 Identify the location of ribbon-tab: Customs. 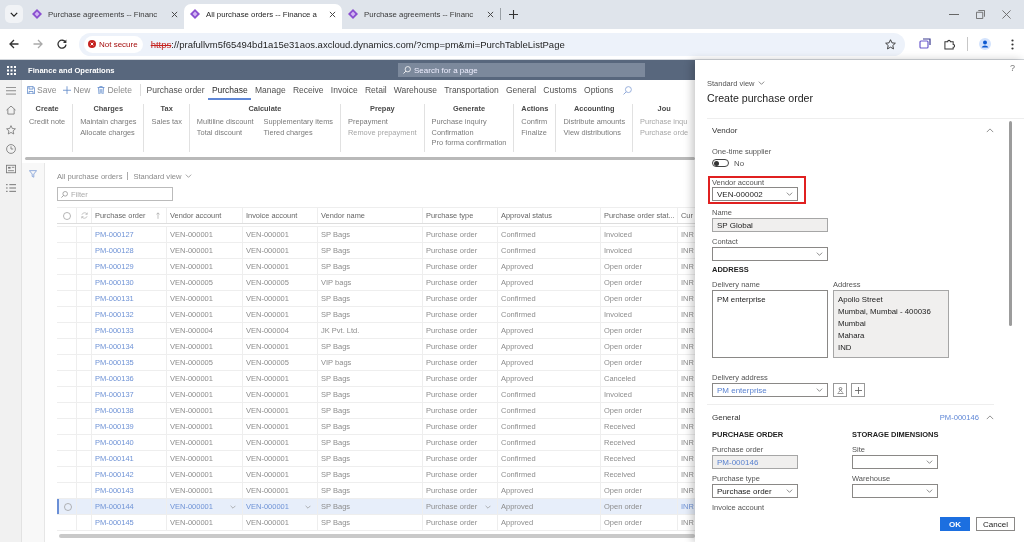
(560, 90).